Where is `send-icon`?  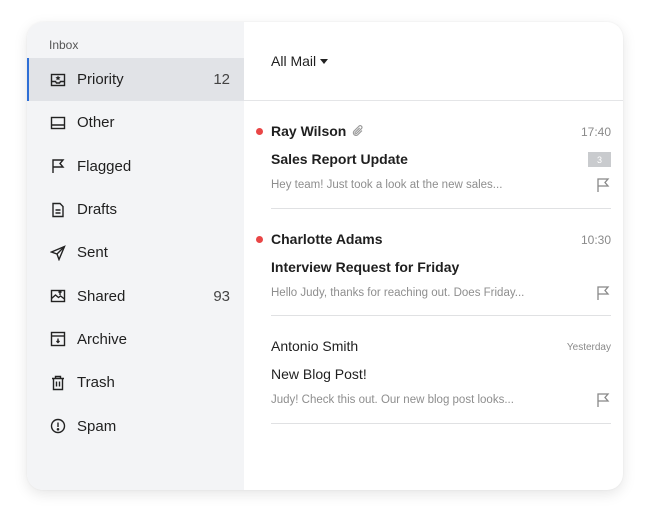 send-icon is located at coordinates (58, 253).